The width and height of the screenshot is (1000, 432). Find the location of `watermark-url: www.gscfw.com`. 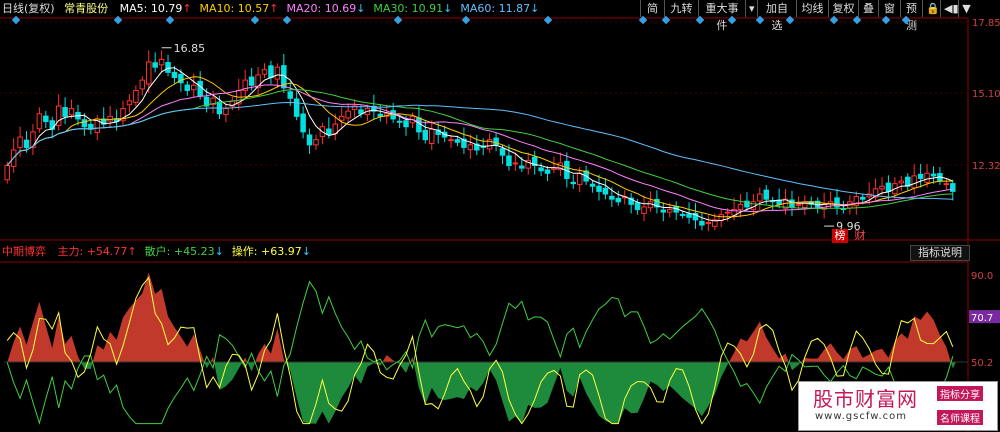

watermark-url: www.gscfw.com is located at coordinates (861, 416).